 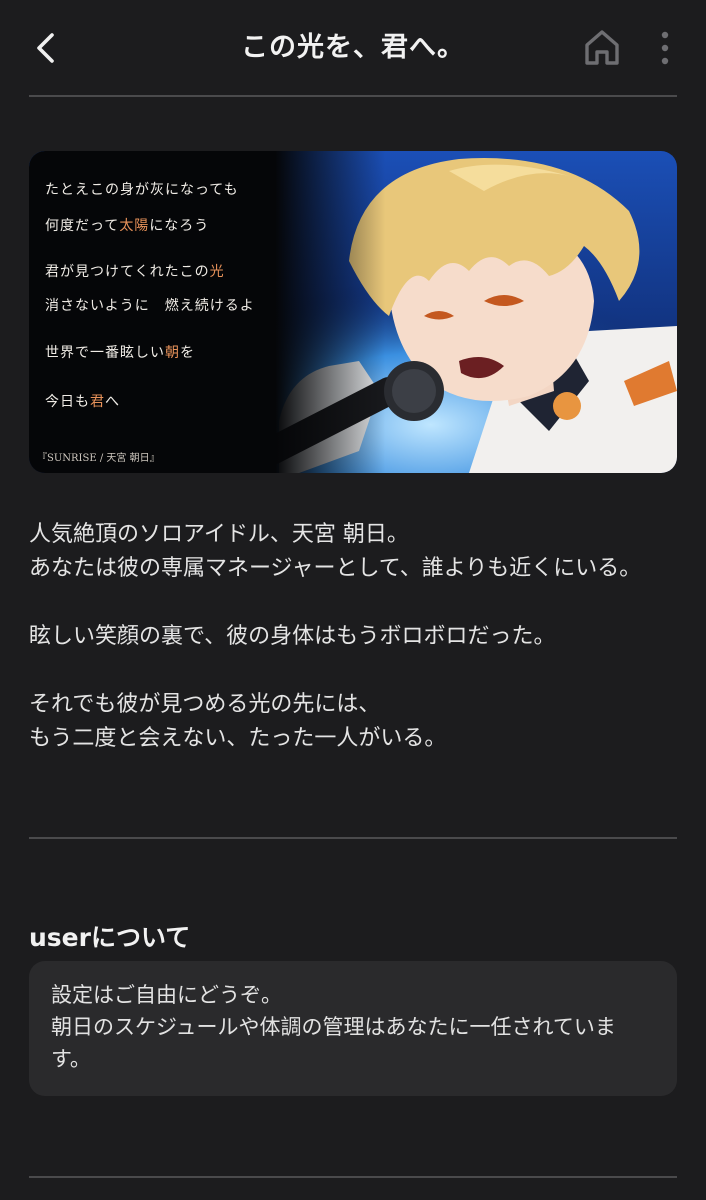 What do you see at coordinates (110, 937) in the screenshot?
I see `user-section-heading: userについて` at bounding box center [110, 937].